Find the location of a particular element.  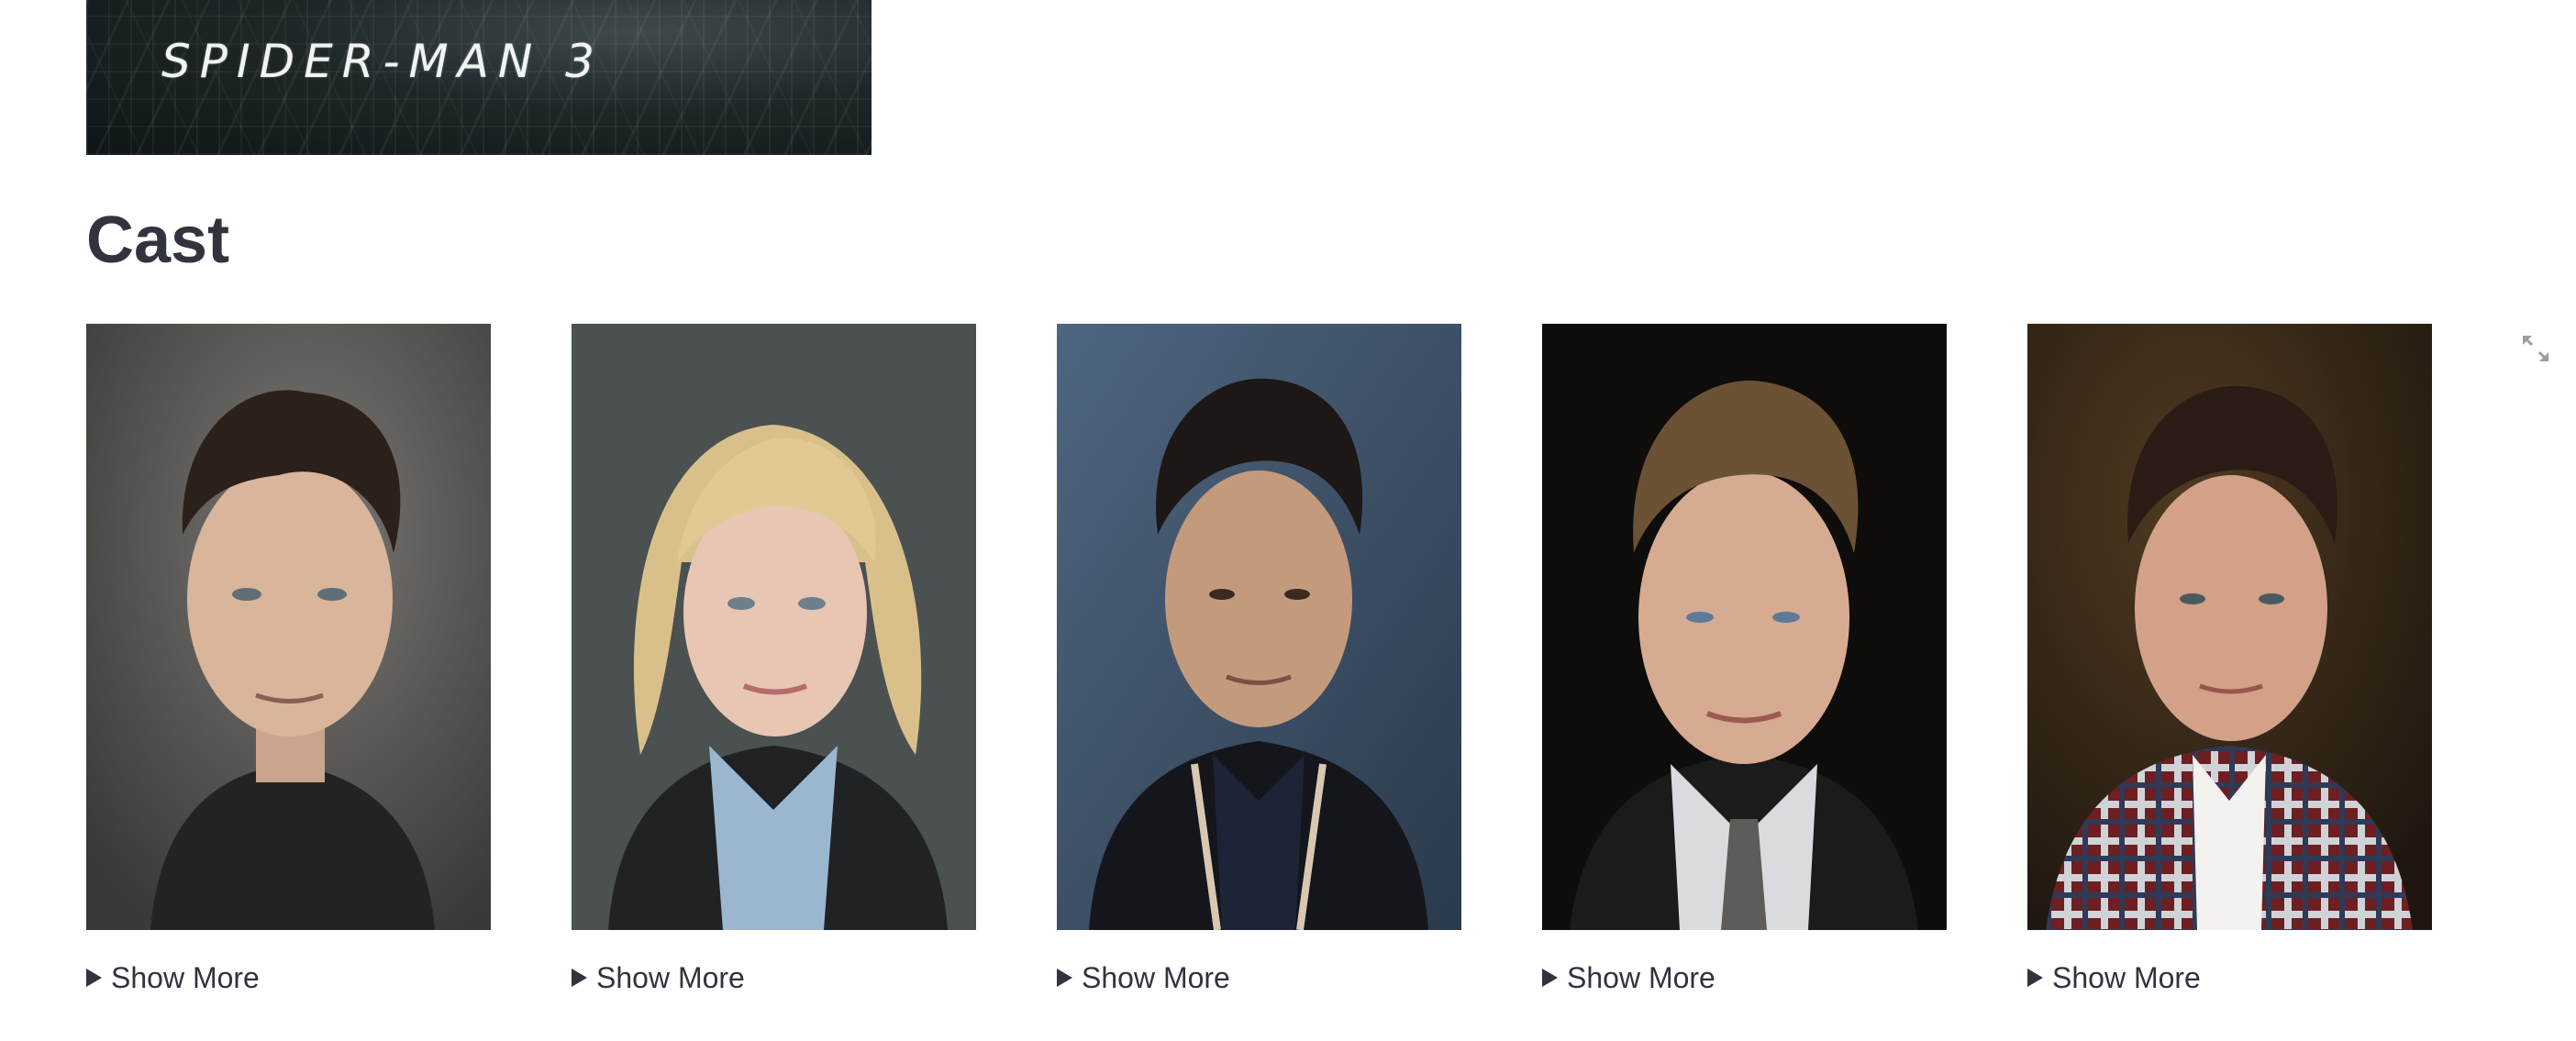

section-title-cast: Cast is located at coordinates (158, 240).